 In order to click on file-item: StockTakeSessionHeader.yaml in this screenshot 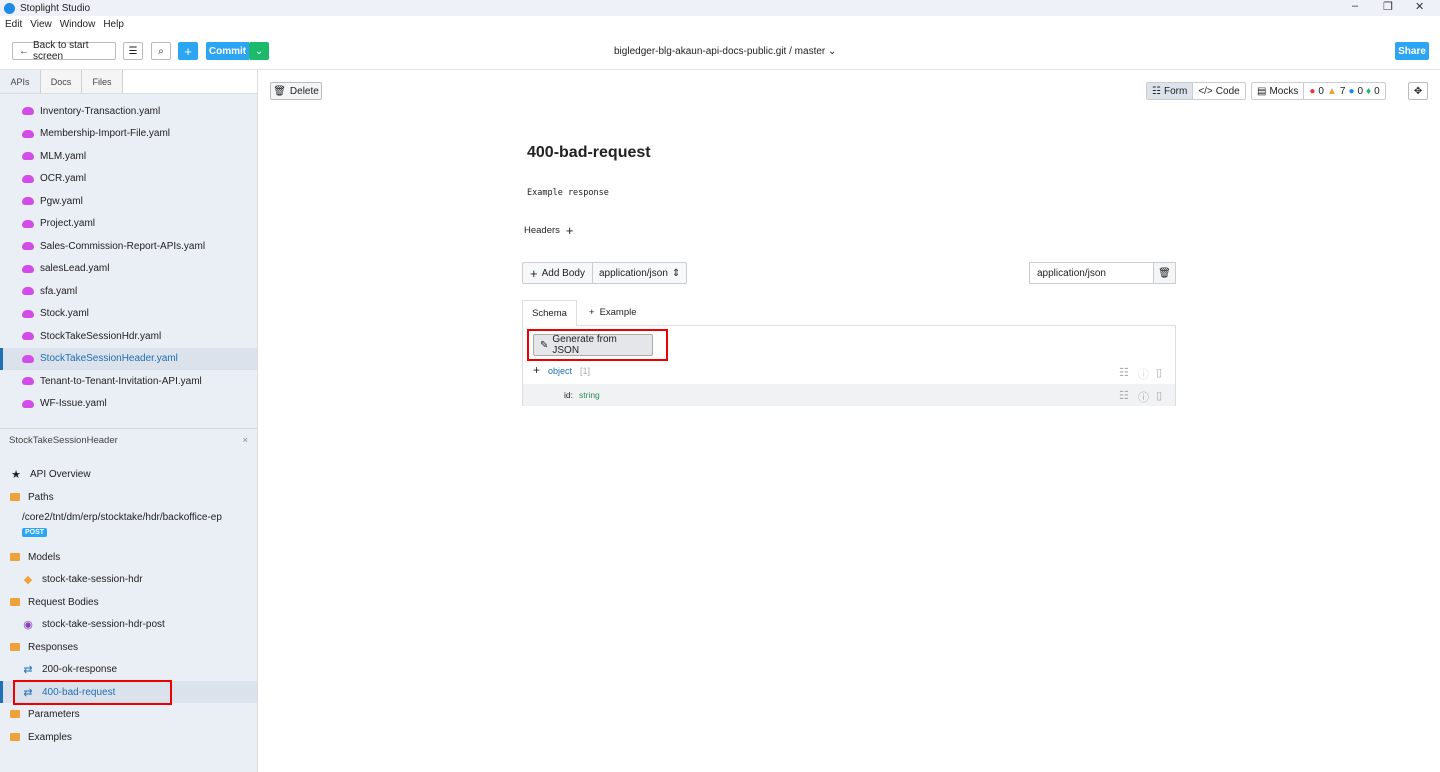, I will do `click(128, 358)`.